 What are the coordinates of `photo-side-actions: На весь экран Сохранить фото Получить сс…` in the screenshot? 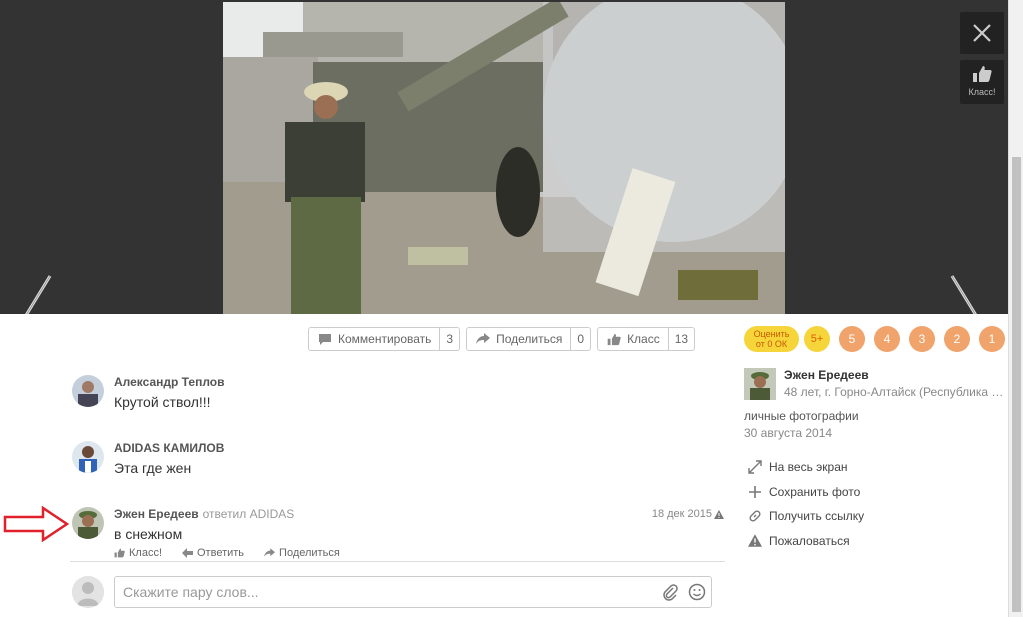 It's located at (806, 504).